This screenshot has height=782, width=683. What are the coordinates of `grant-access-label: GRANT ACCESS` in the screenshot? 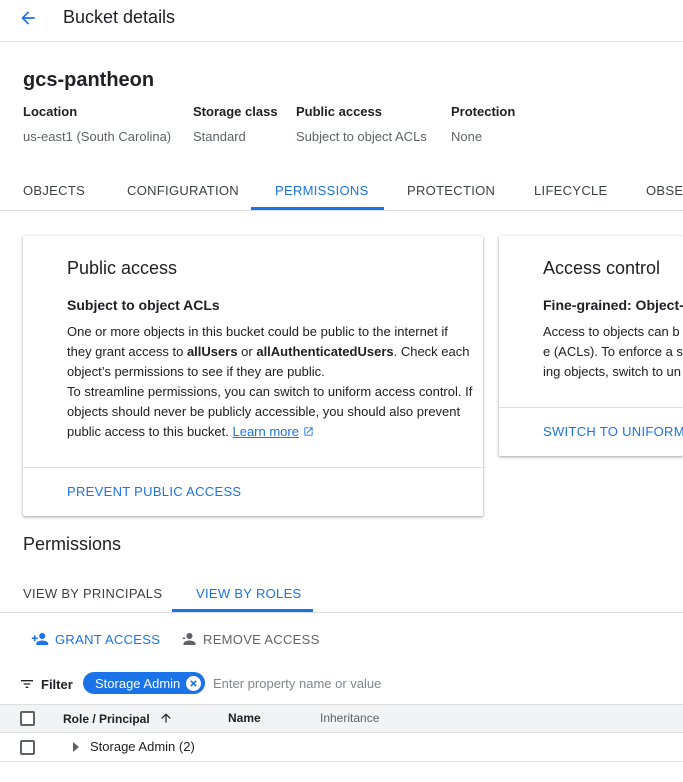 It's located at (108, 639).